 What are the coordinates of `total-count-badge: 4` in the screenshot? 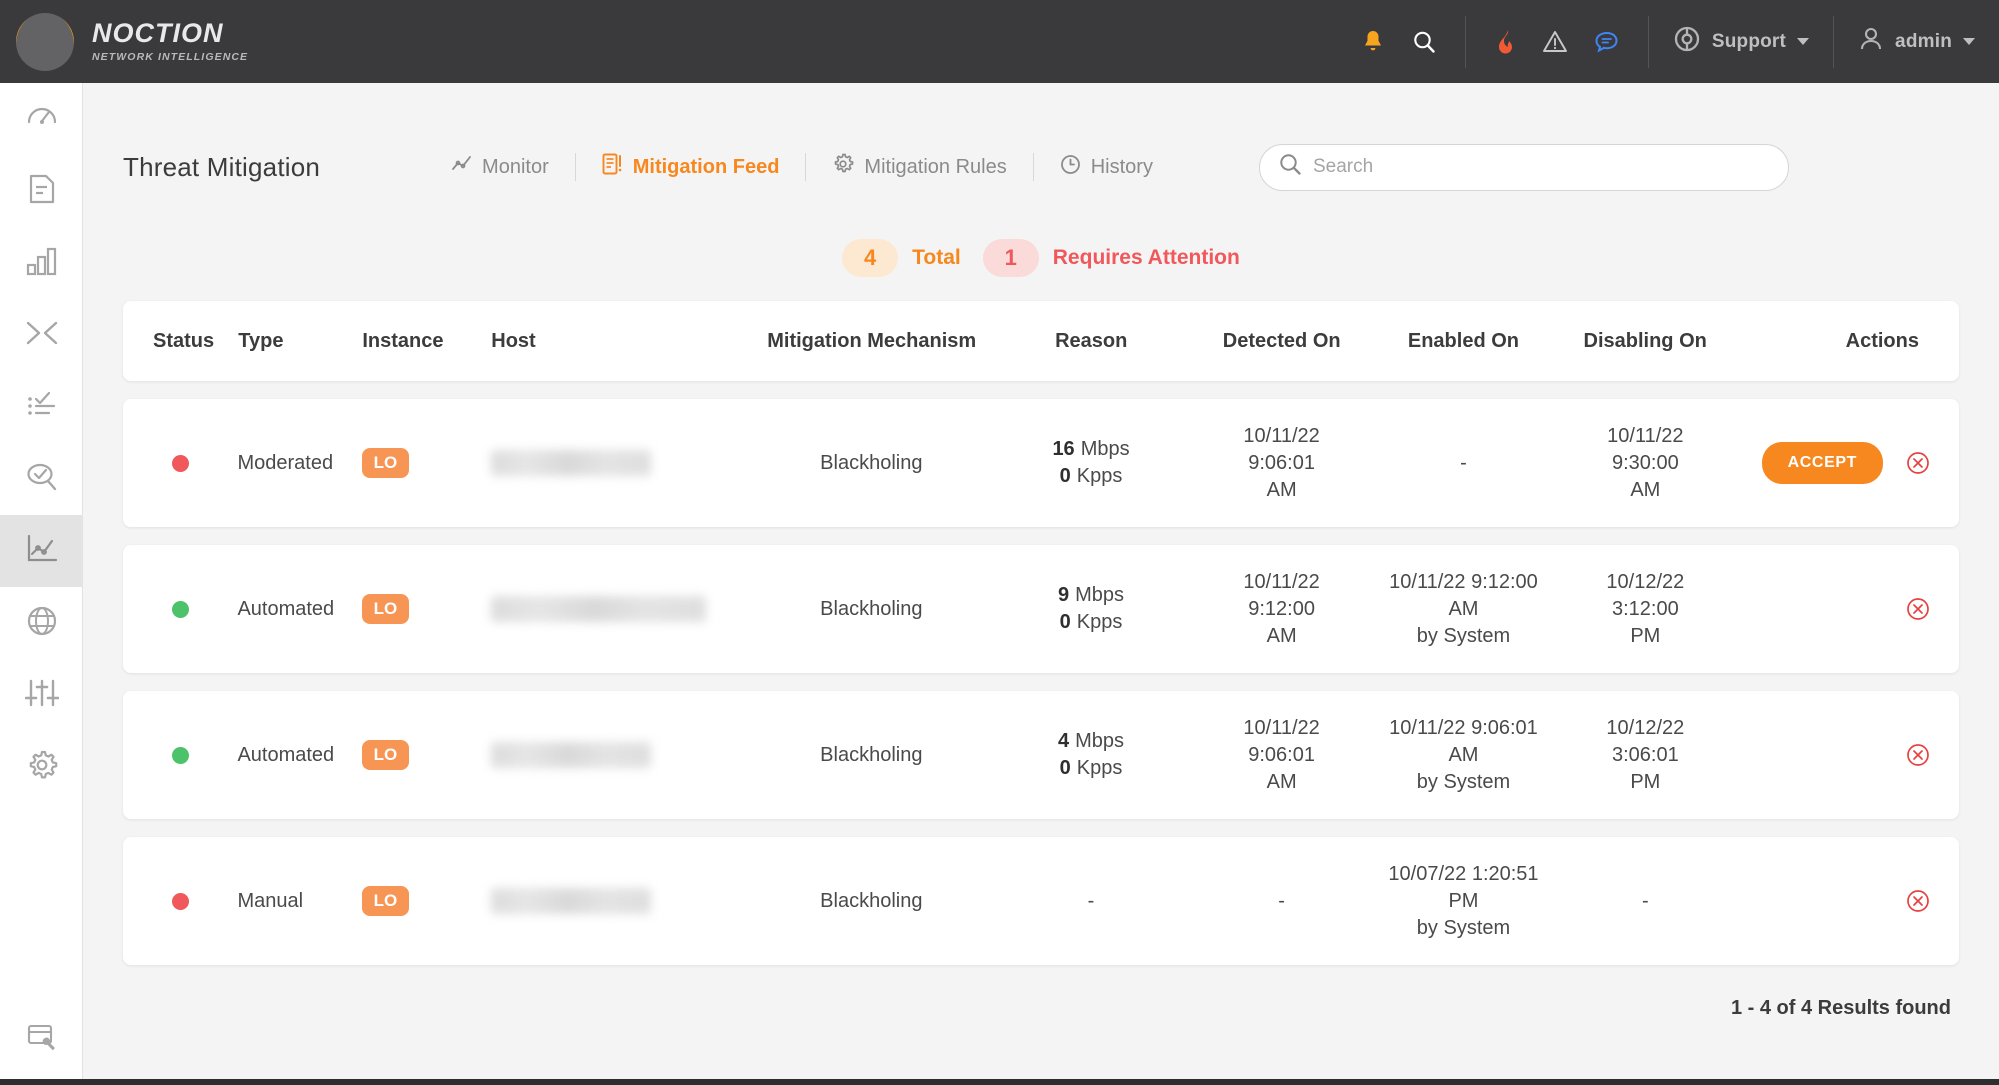 It's located at (870, 258).